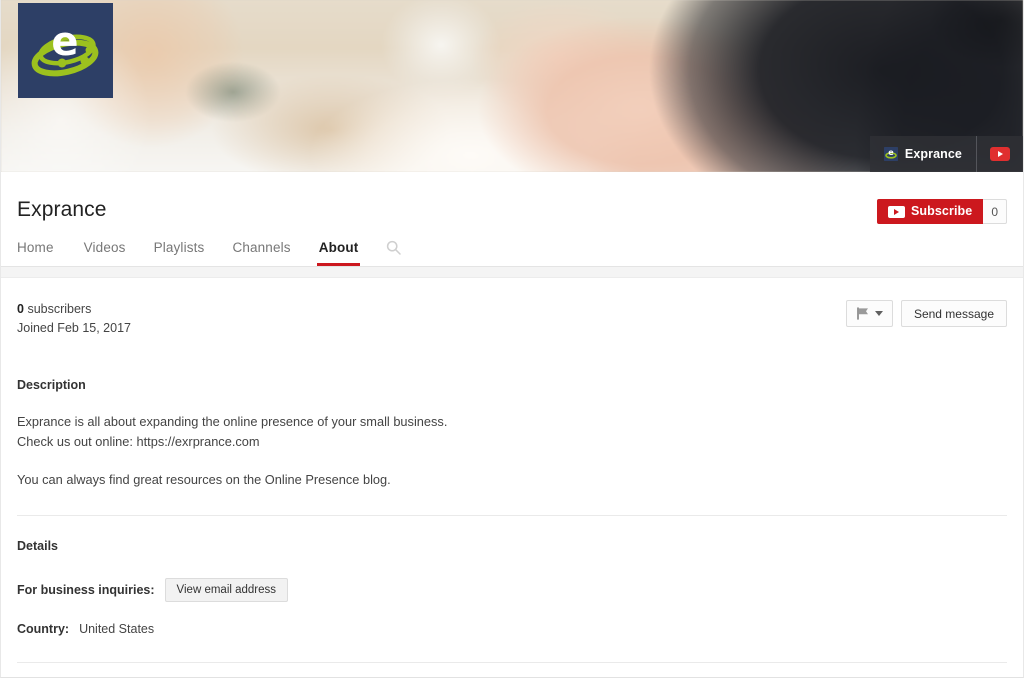  What do you see at coordinates (878, 313) in the screenshot?
I see `chevron-down-icon` at bounding box center [878, 313].